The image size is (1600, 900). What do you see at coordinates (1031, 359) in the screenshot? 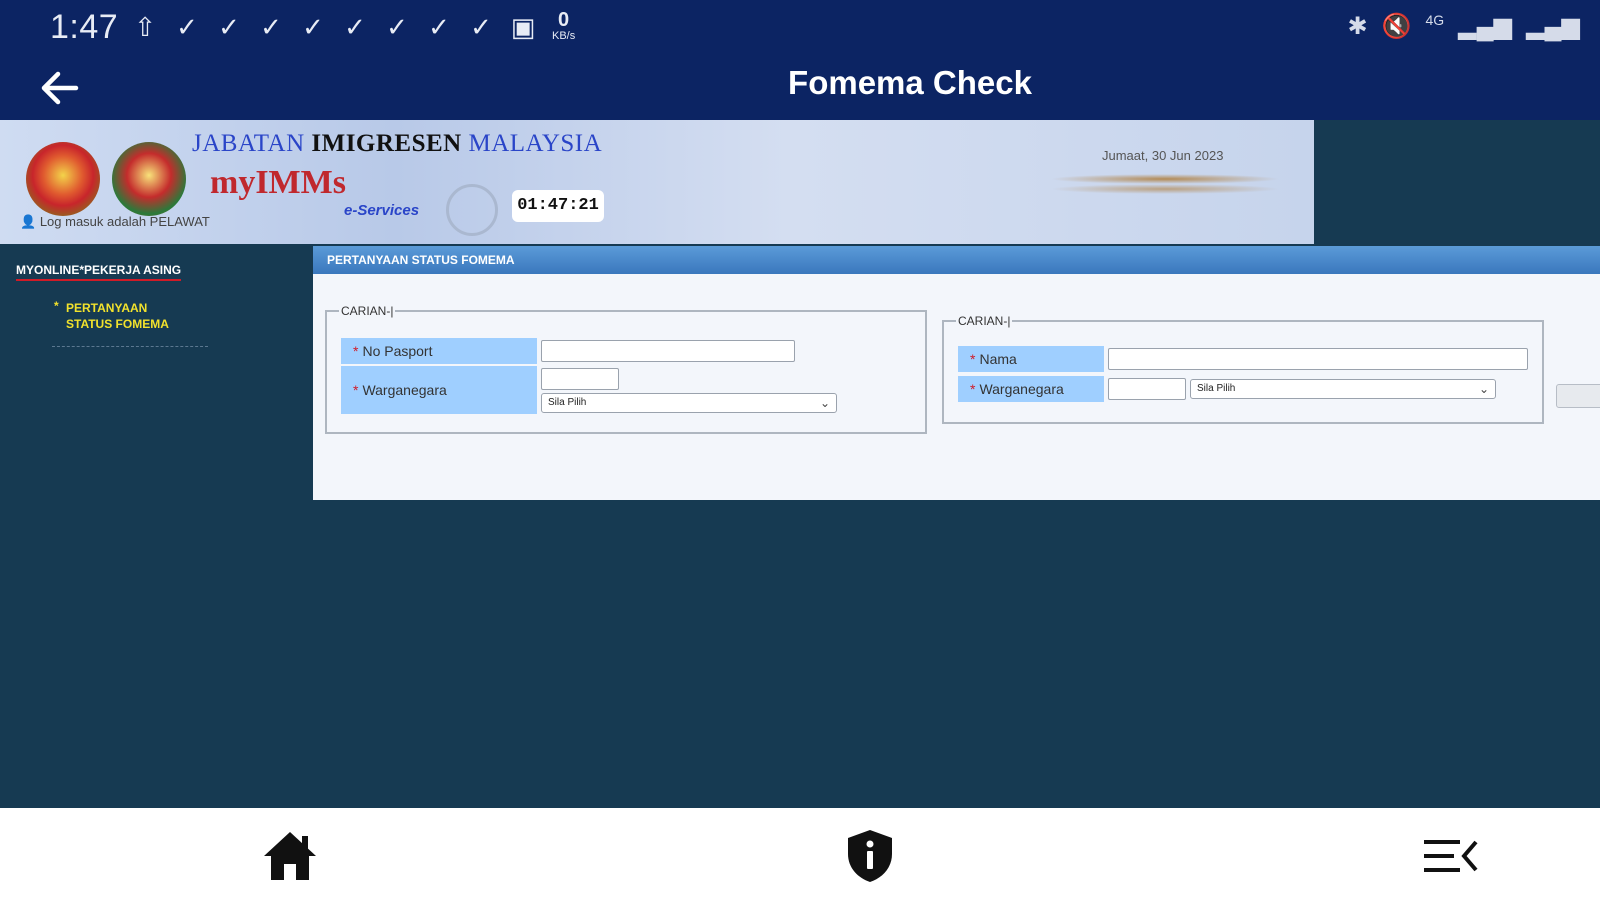
I see `name-label: * Nama` at bounding box center [1031, 359].